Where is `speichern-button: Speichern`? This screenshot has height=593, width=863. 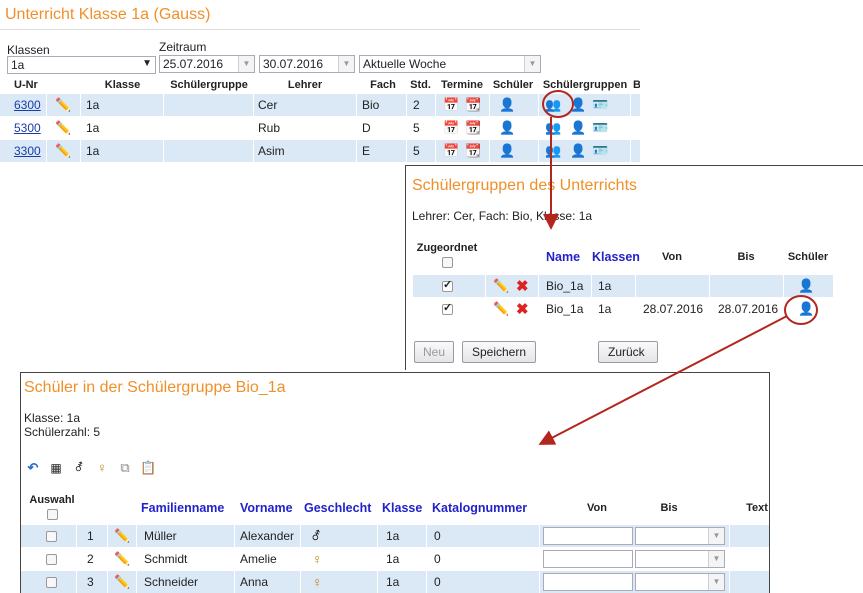
speichern-button: Speichern is located at coordinates (499, 352).